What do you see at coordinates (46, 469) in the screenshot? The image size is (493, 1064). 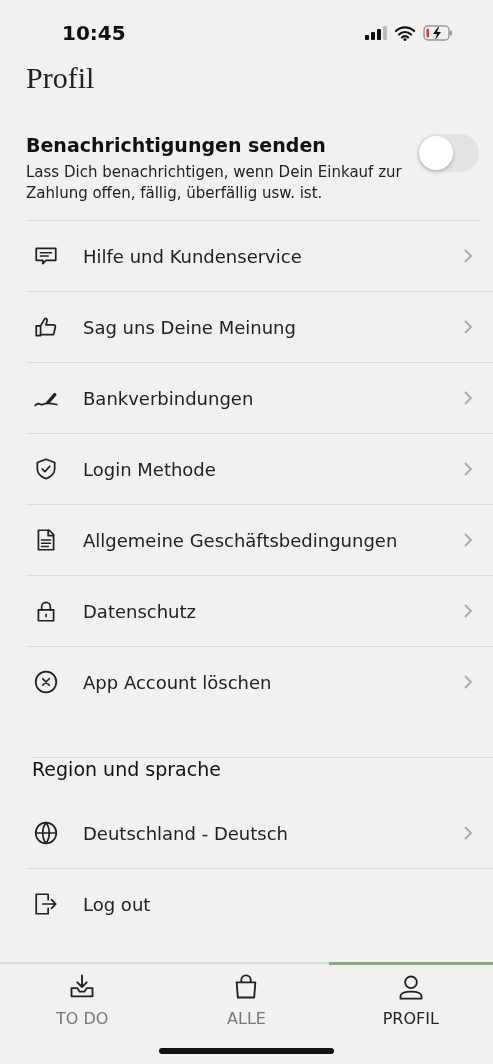 I see `shield-check-icon` at bounding box center [46, 469].